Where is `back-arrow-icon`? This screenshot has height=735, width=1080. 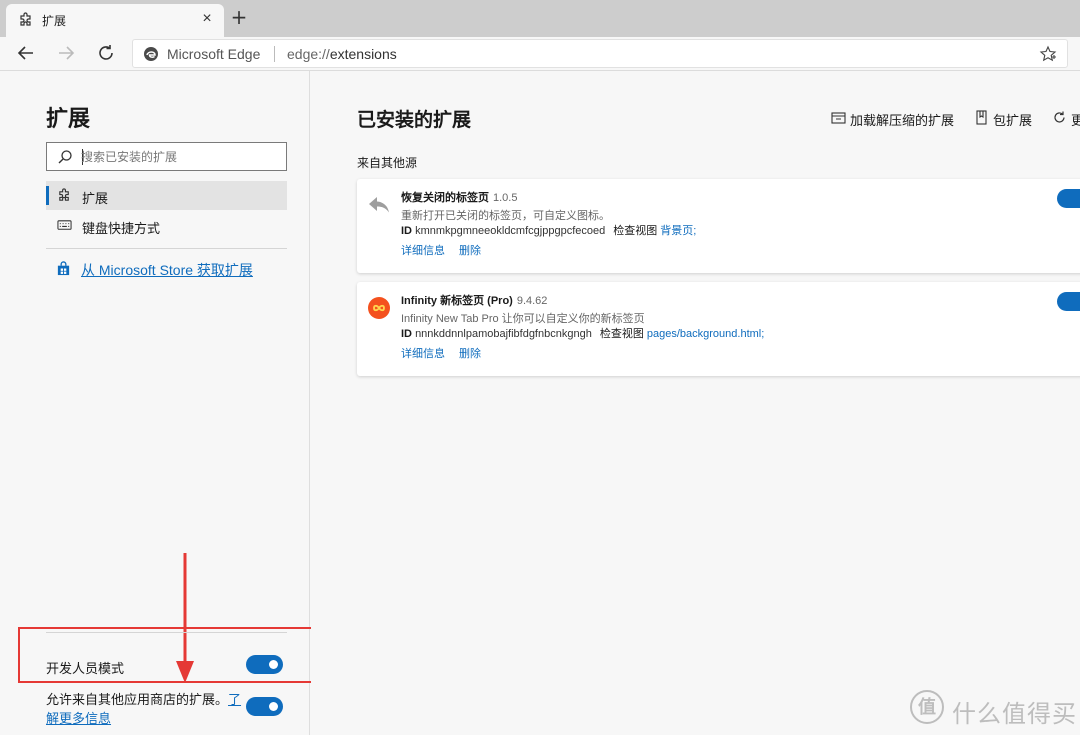
back-arrow-icon is located at coordinates (25, 53).